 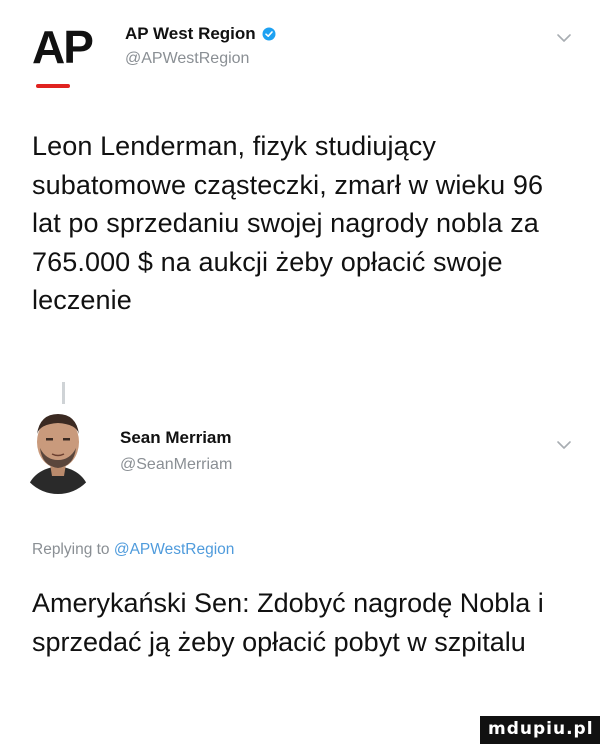 I want to click on reply-author-handle: @SeanMerriam, so click(x=176, y=465).